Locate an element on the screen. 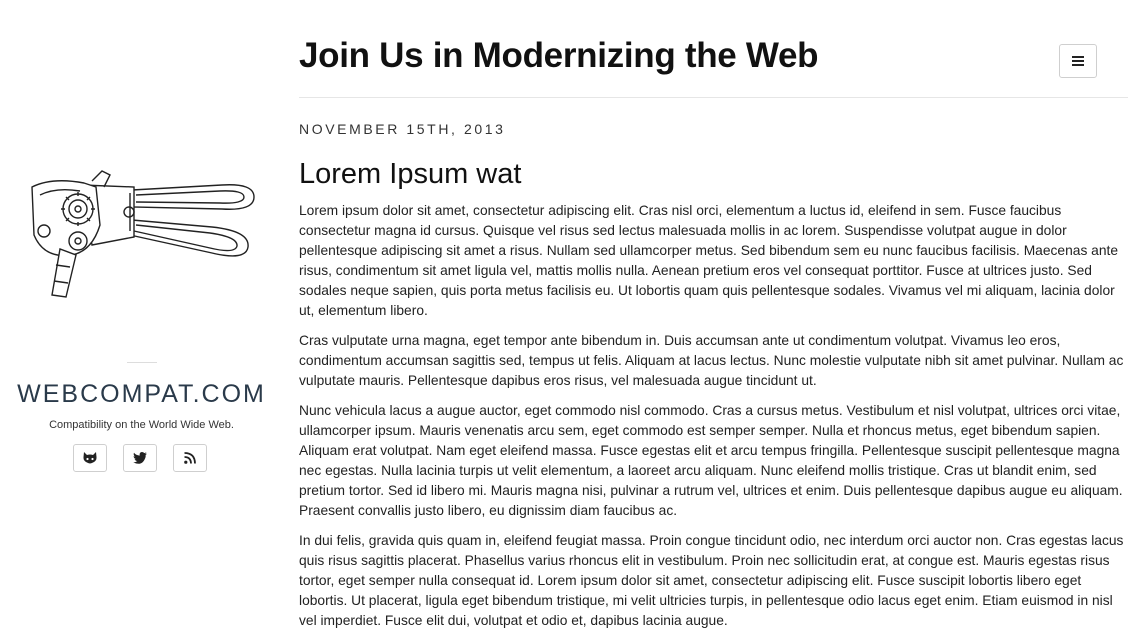 The image size is (1138, 641). can-opener-logo-icon is located at coordinates (142, 235).